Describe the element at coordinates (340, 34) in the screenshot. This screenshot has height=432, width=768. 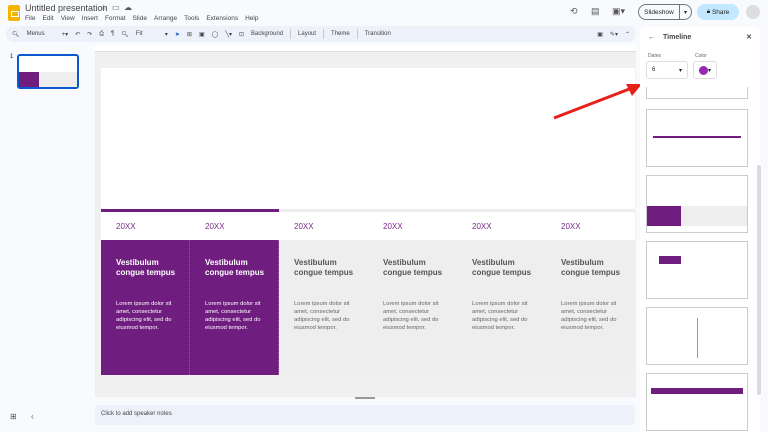
I see `tb-theme: Theme` at that location.